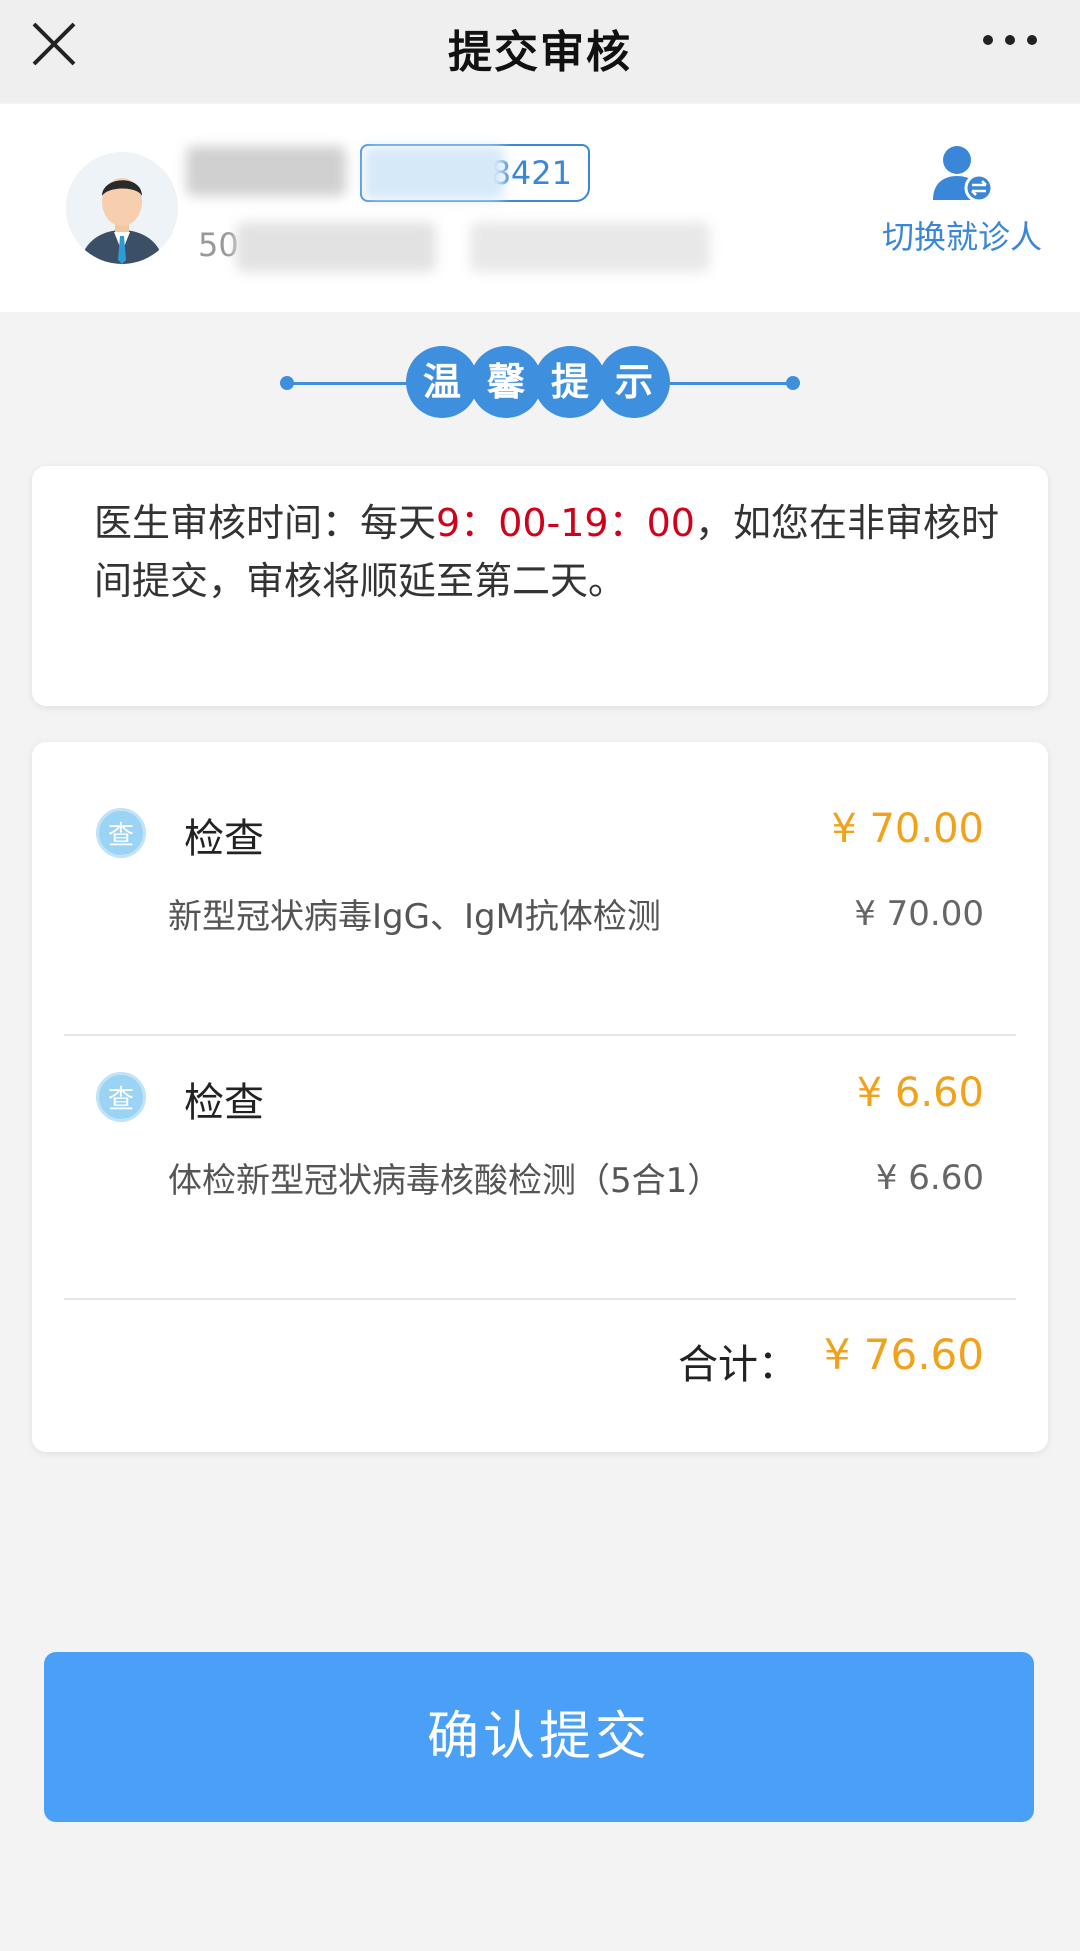 The height and width of the screenshot is (1951, 1080). I want to click on switch-patient-button: 切换就诊人, so click(962, 198).